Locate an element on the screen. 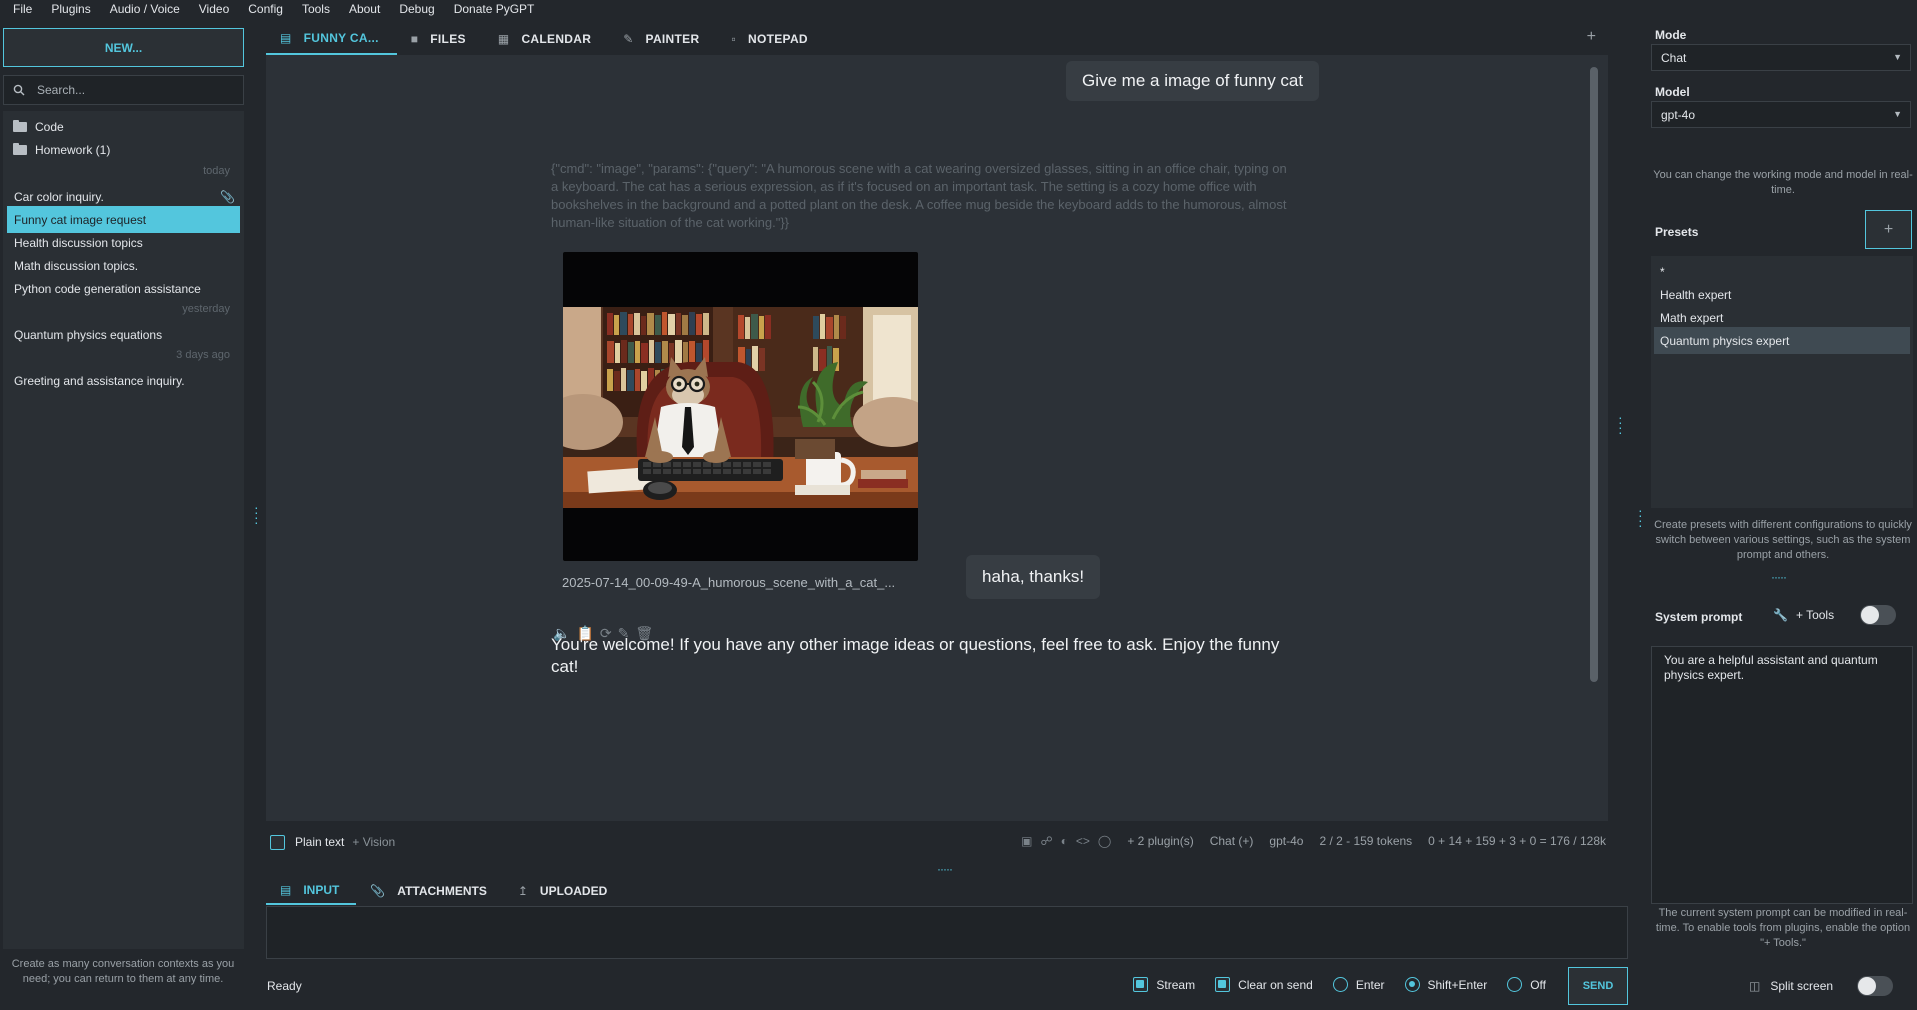  folder-icon: ■ is located at coordinates (414, 38).